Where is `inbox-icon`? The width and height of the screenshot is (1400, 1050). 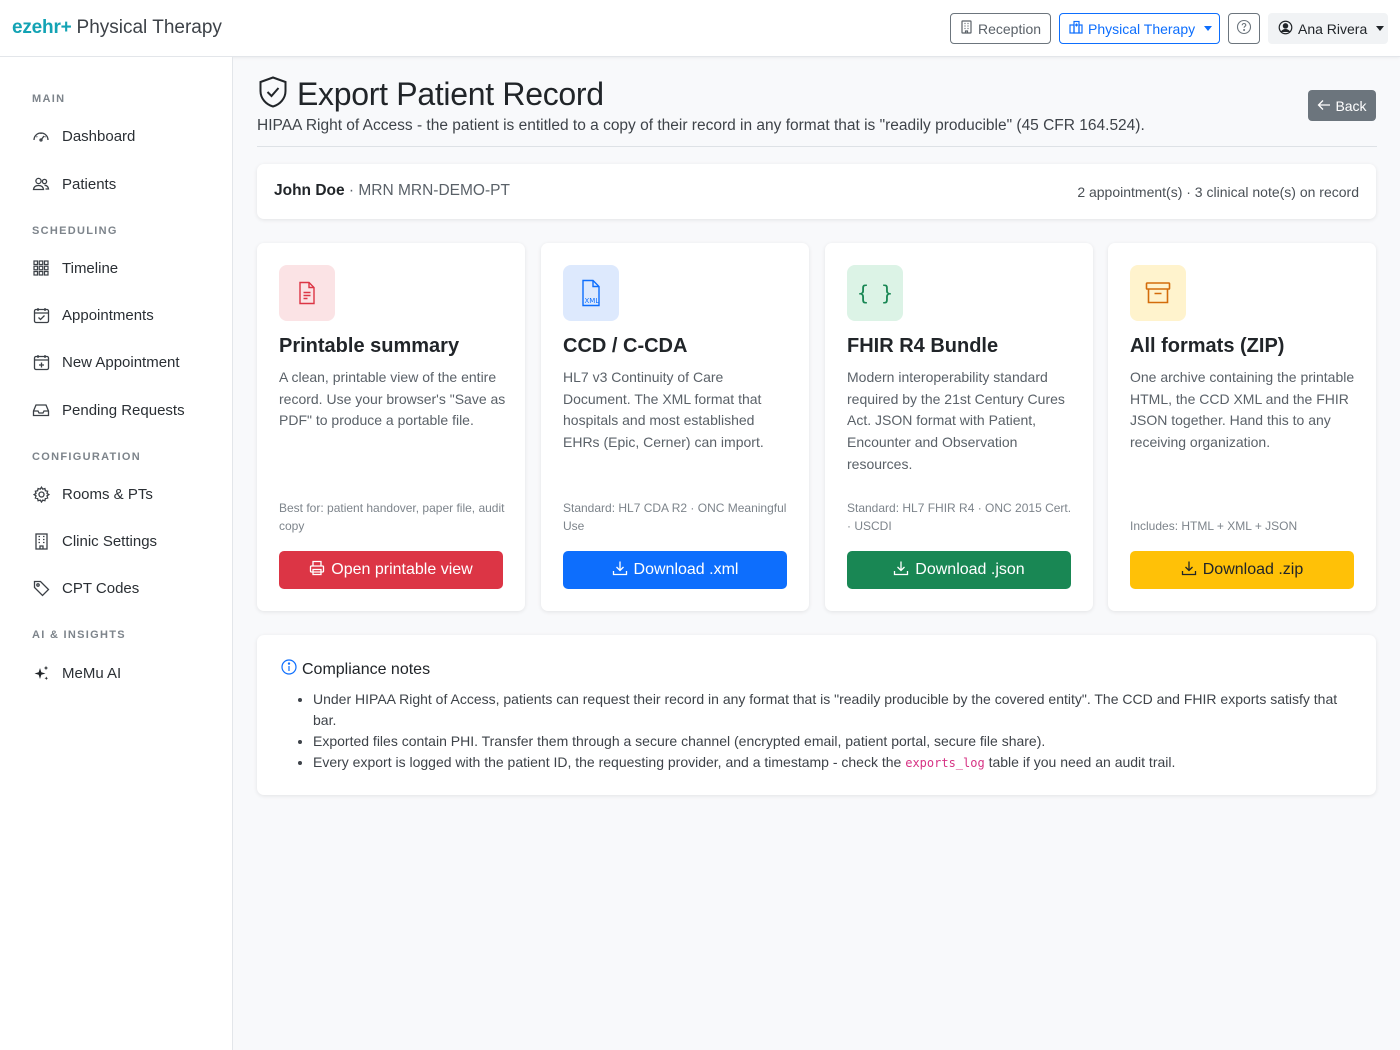
inbox-icon is located at coordinates (41, 410).